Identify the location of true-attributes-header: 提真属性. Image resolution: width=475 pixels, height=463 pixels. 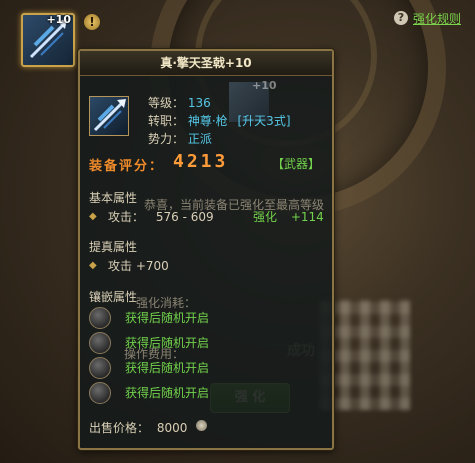
(113, 247).